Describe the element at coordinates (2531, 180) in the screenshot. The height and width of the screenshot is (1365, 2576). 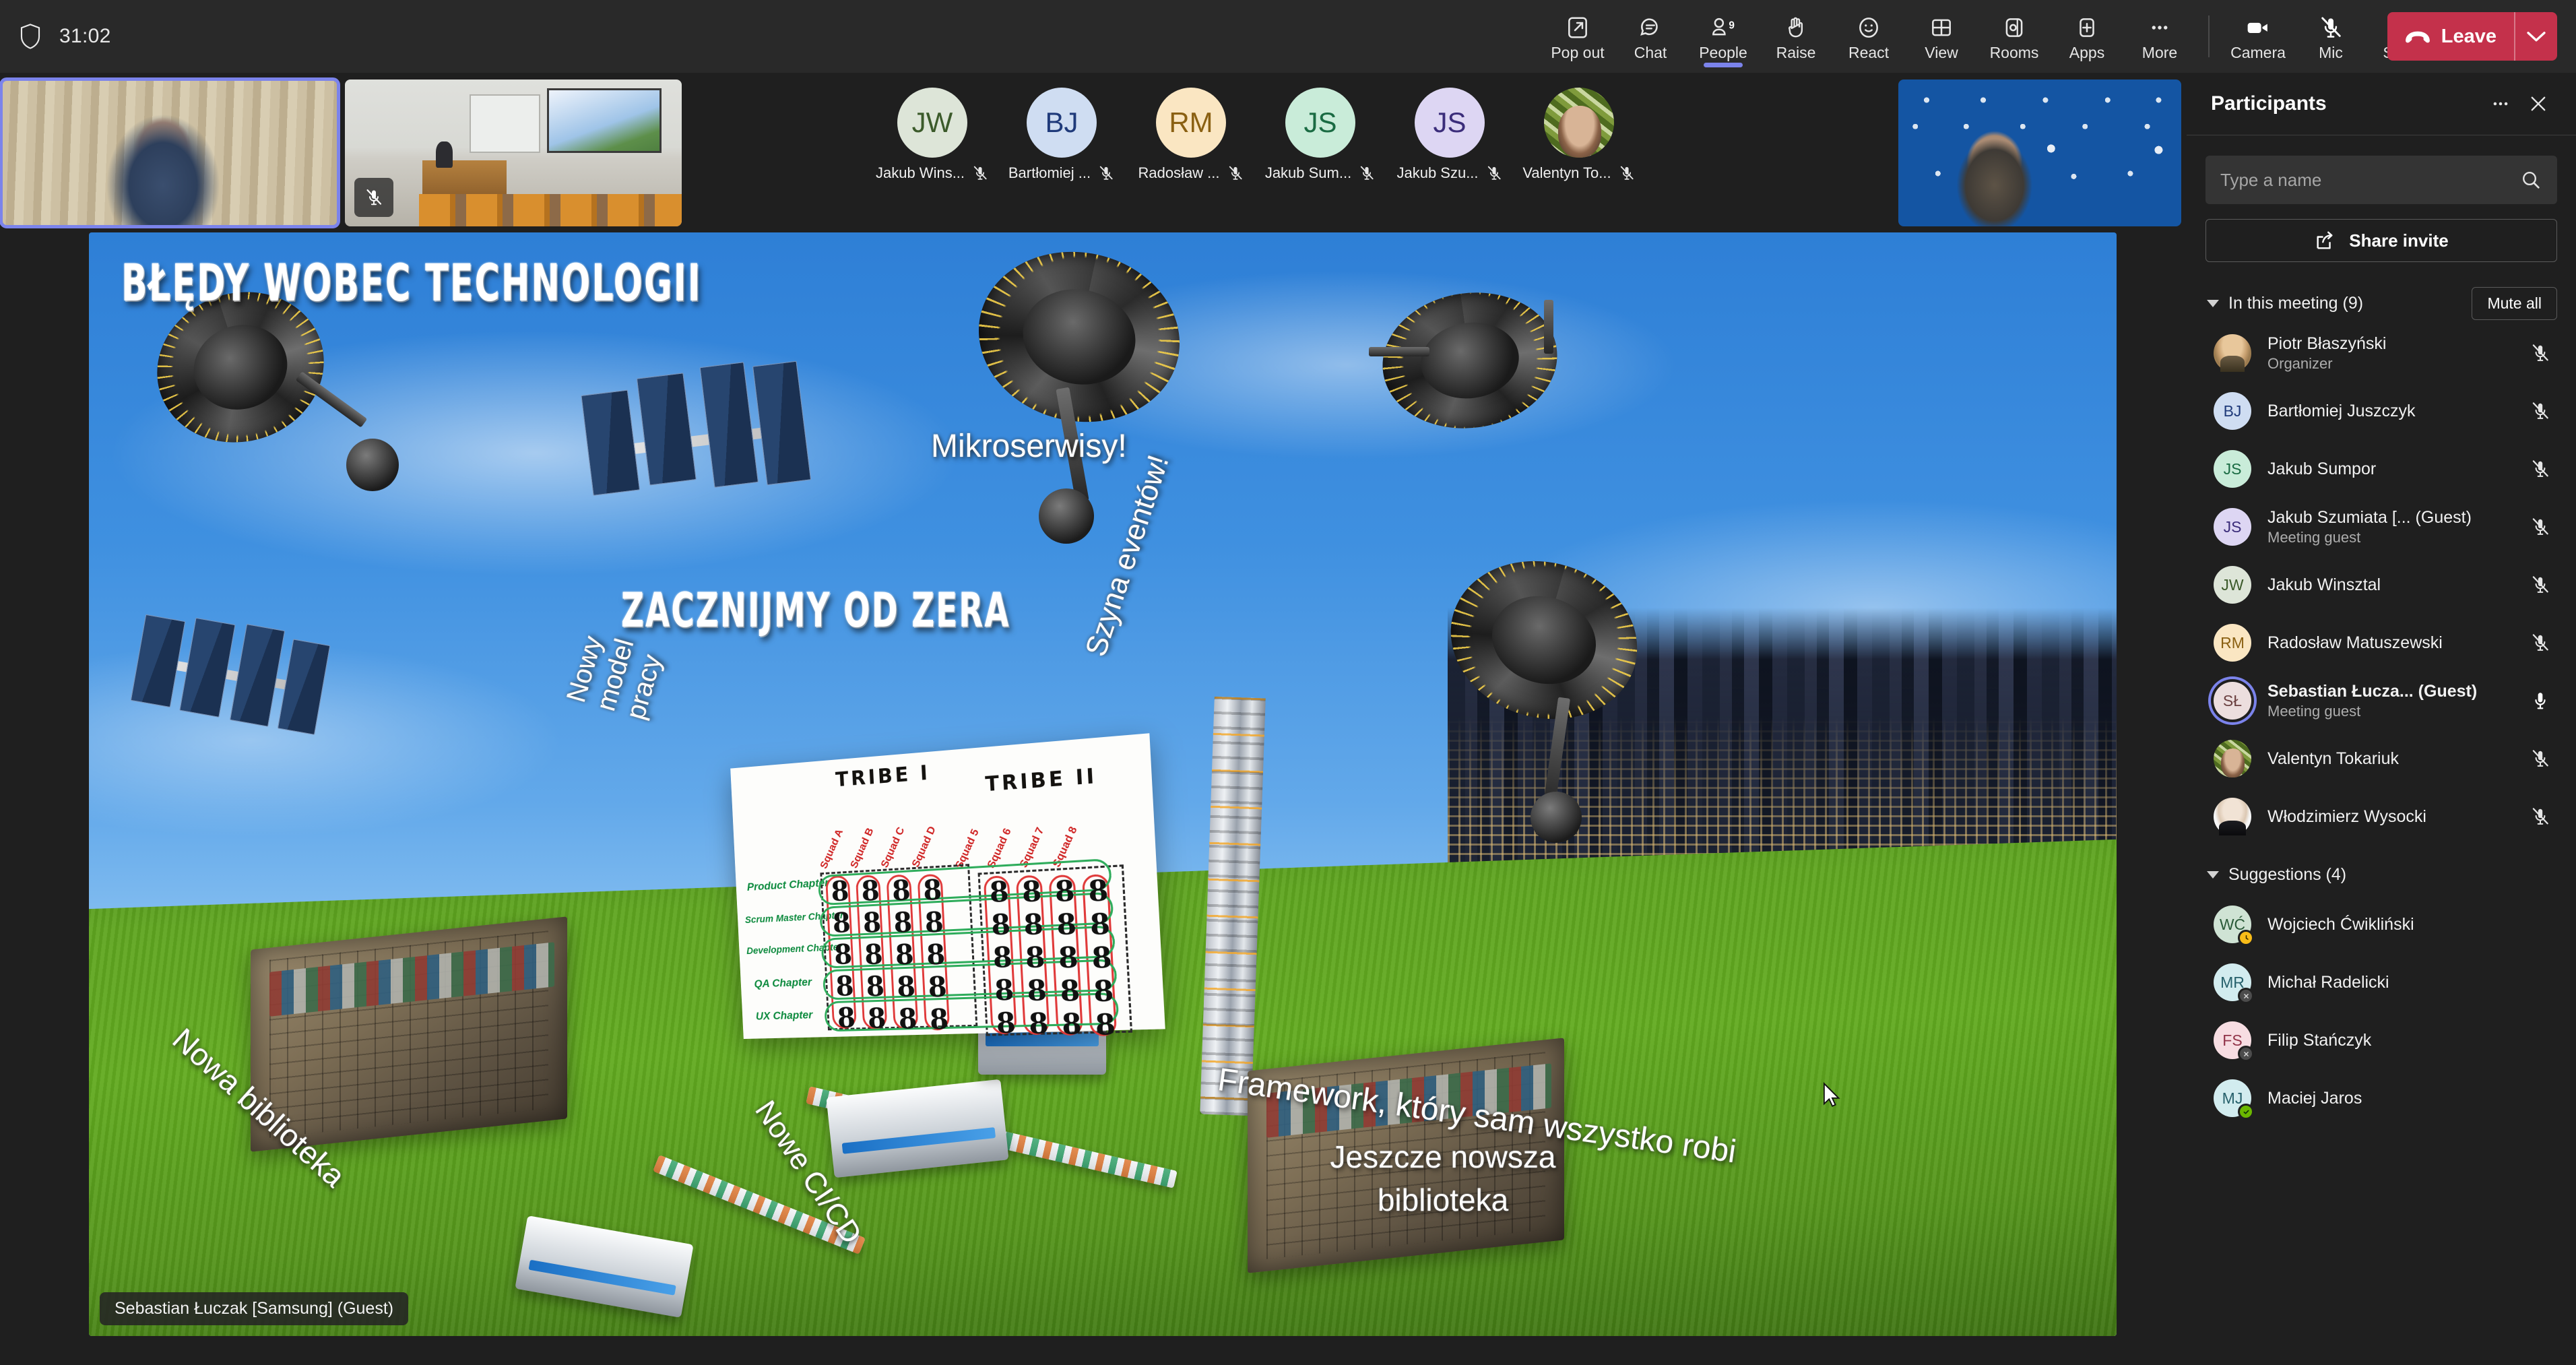
I see `search-icon` at that location.